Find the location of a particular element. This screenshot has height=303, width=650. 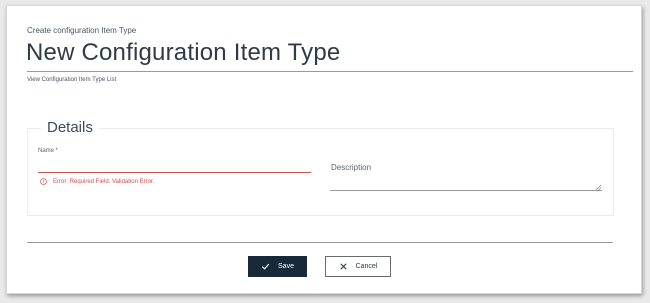

description-label: Description is located at coordinates (351, 167).